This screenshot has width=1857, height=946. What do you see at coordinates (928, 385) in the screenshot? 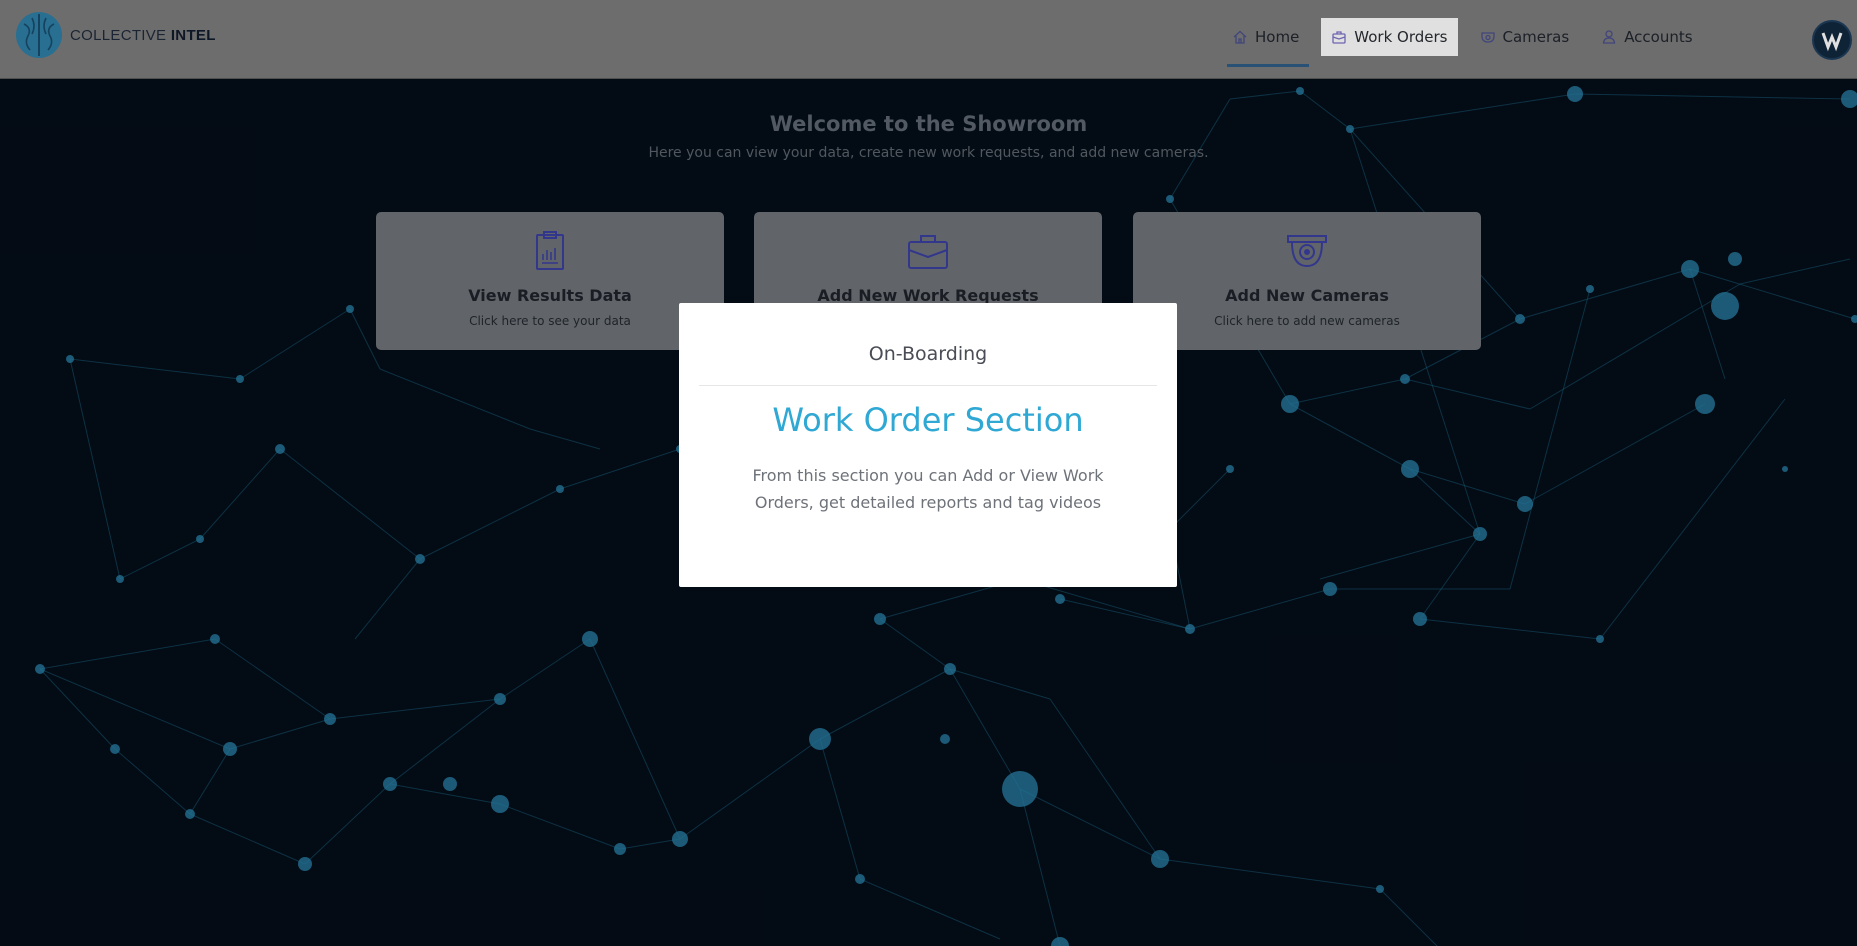
I see `modal-divider` at bounding box center [928, 385].